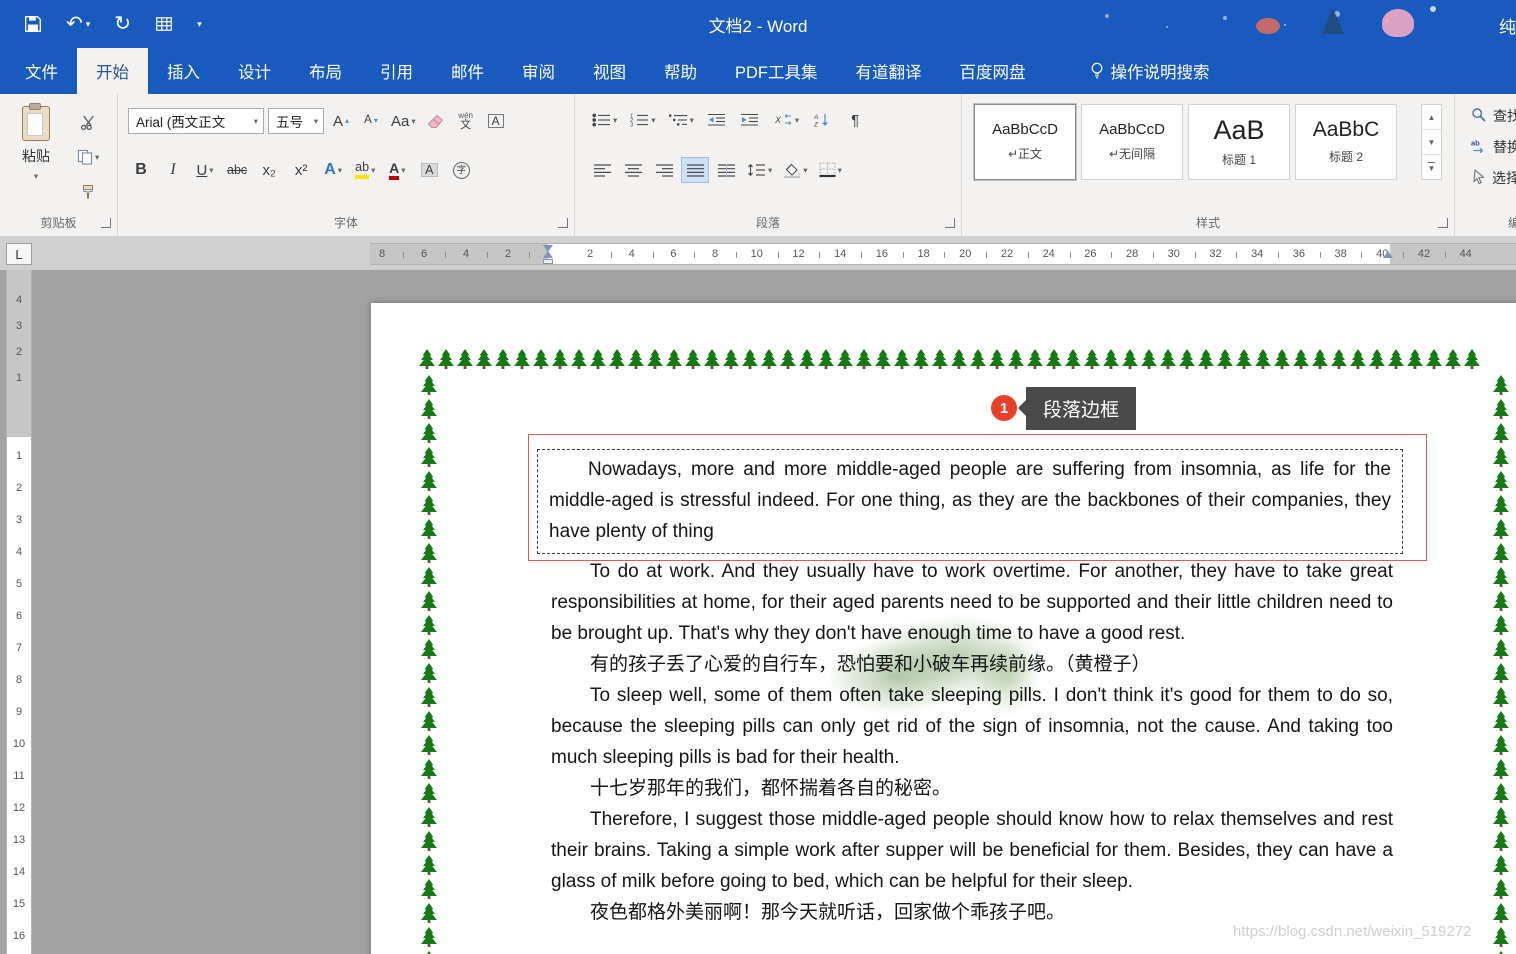  I want to click on undo-button: ↶ ▾, so click(78, 24).